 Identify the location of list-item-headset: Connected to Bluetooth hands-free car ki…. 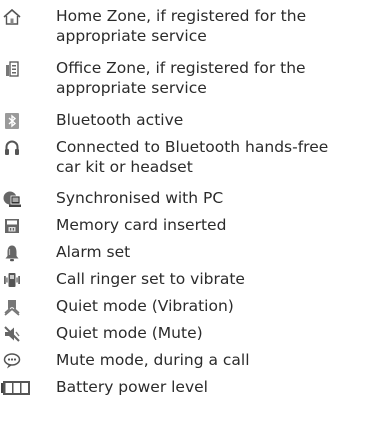
(185, 157).